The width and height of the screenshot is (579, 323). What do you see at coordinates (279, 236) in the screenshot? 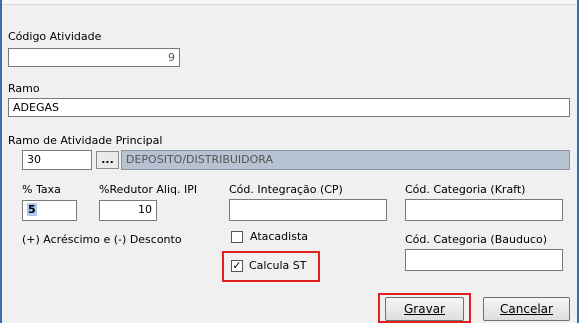
I see `atacadista-label: Atacadista` at bounding box center [279, 236].